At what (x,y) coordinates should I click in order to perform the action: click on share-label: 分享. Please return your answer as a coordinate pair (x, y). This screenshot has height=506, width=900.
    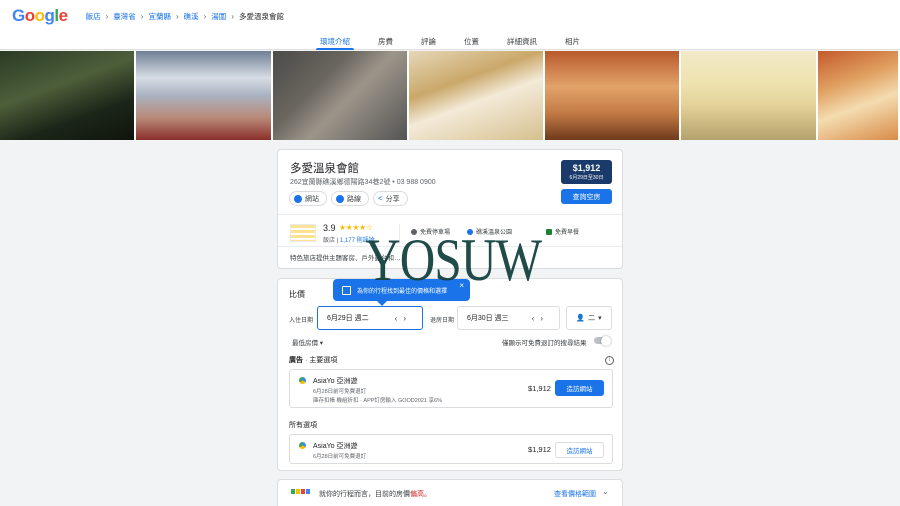
    Looking at the image, I should click on (392, 199).